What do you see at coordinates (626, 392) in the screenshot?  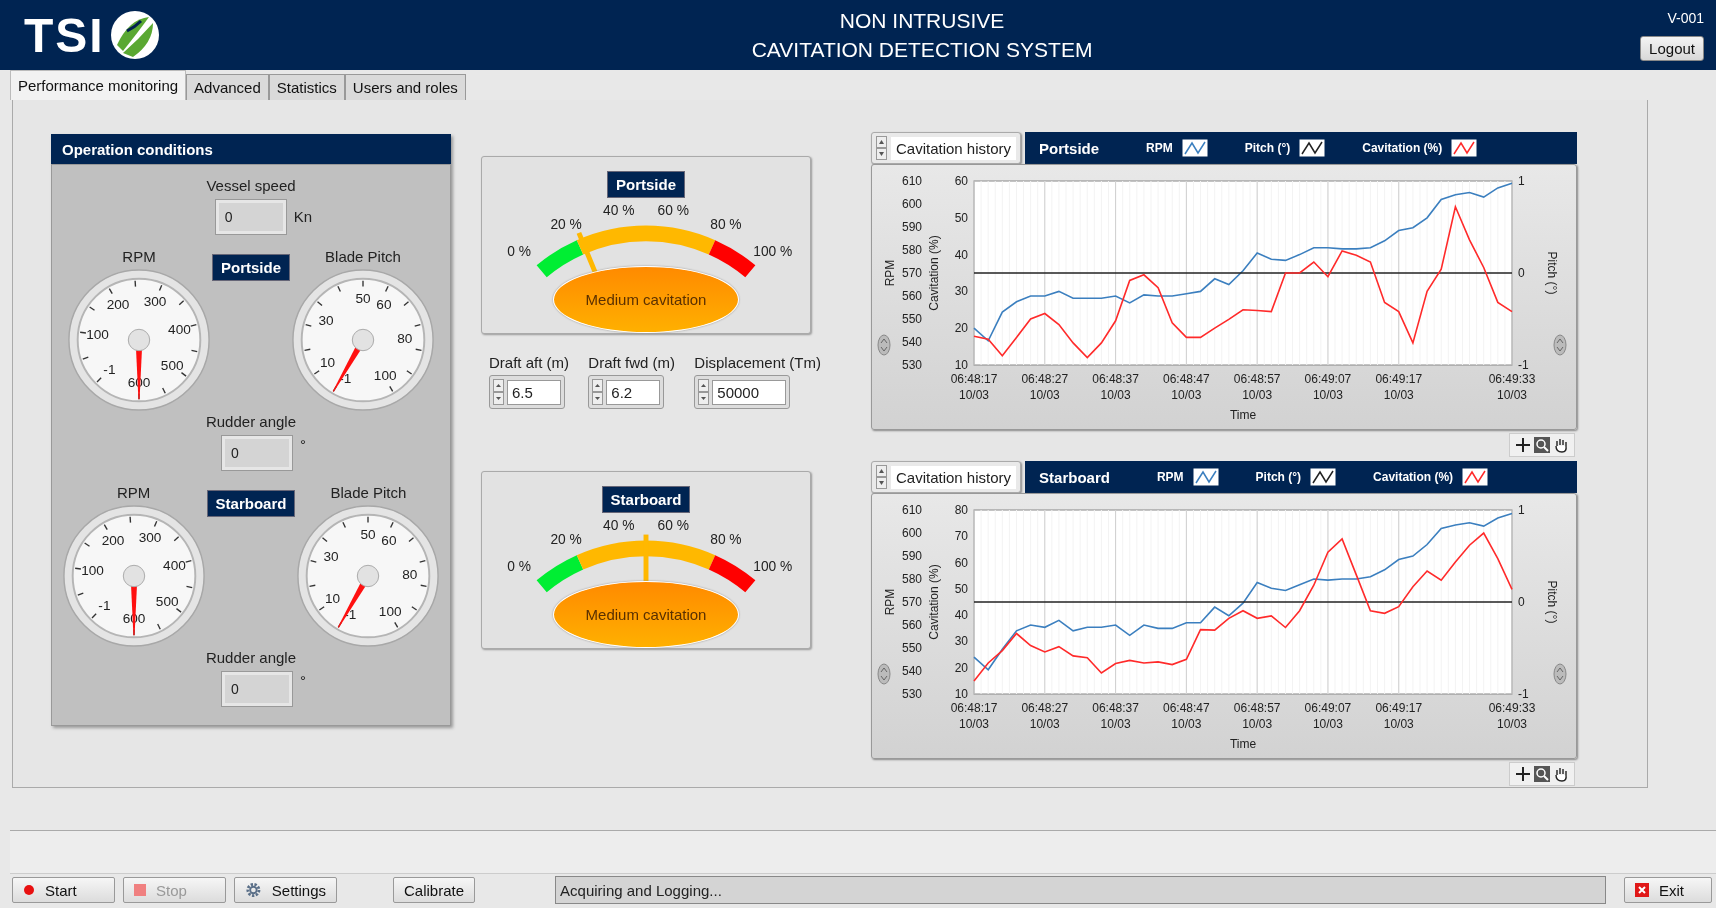 I see `numeric-field: 6.2` at bounding box center [626, 392].